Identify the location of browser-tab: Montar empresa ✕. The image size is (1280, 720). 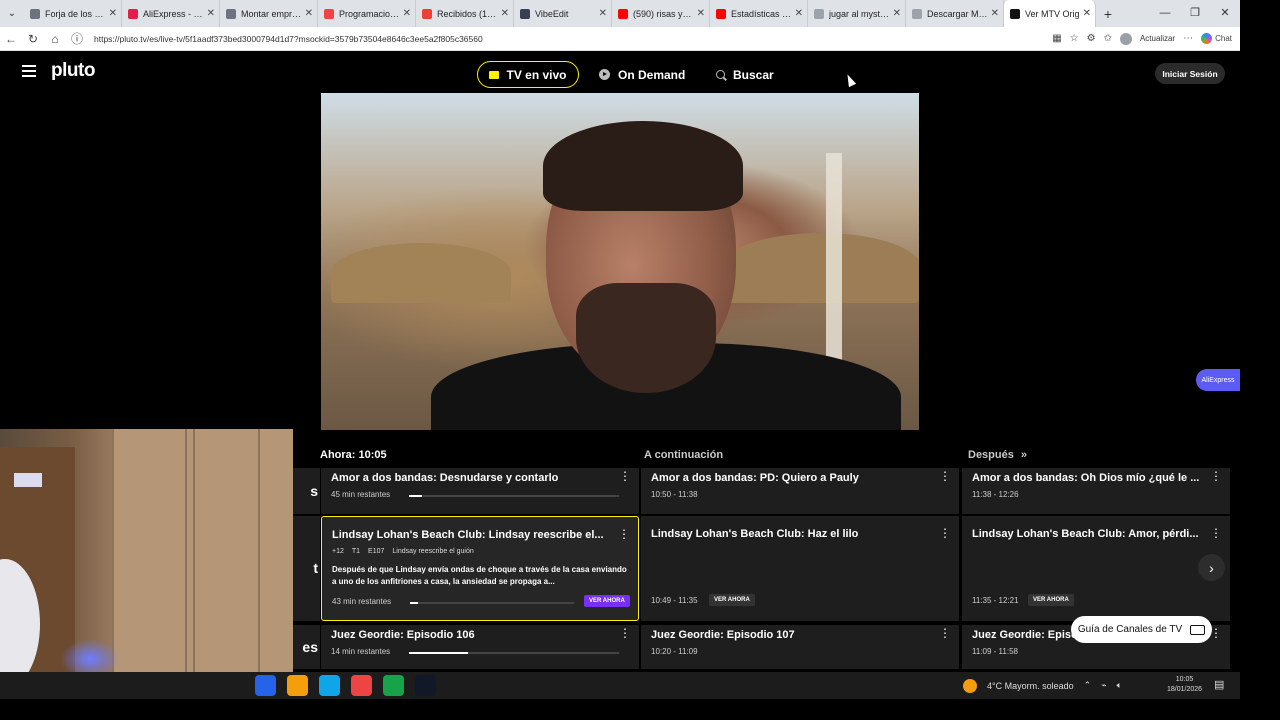
(269, 13).